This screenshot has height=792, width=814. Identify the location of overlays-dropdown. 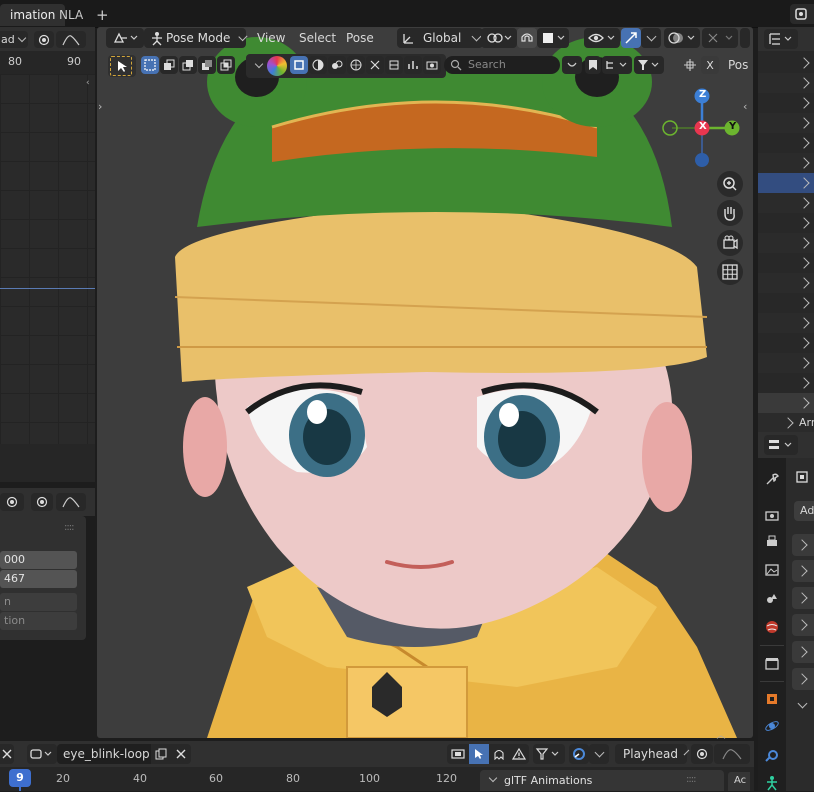
(682, 38).